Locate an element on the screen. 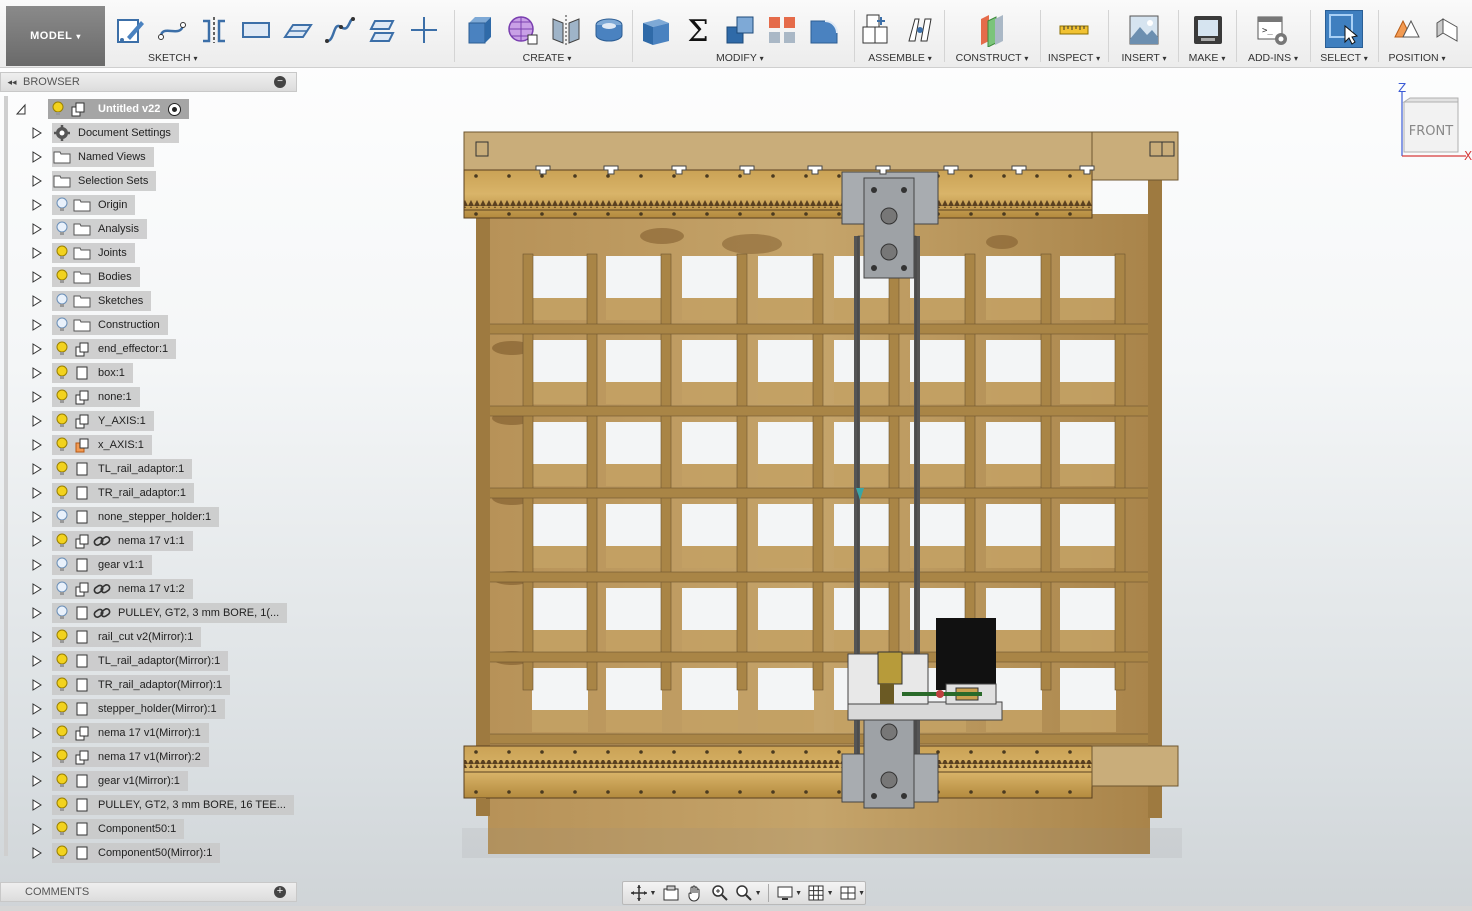  tree-item: box:1 is located at coordinates (81, 373).